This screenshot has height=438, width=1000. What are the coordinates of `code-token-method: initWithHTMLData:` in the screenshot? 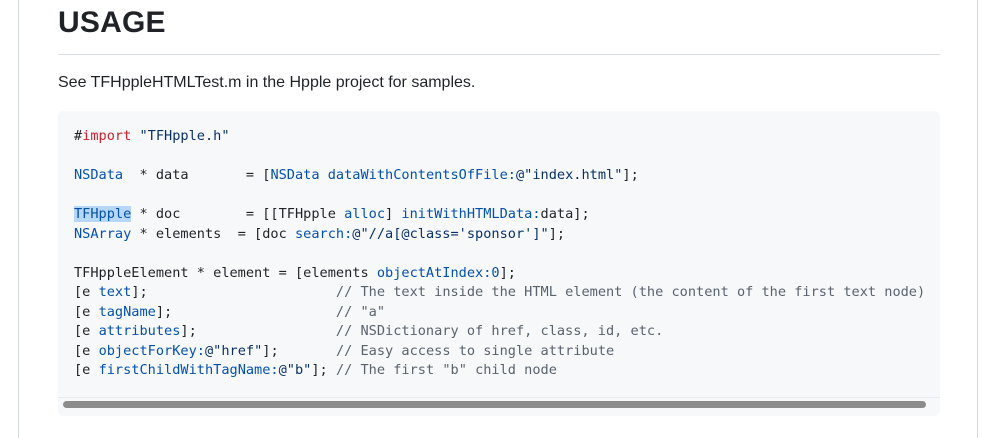 It's located at (471, 214).